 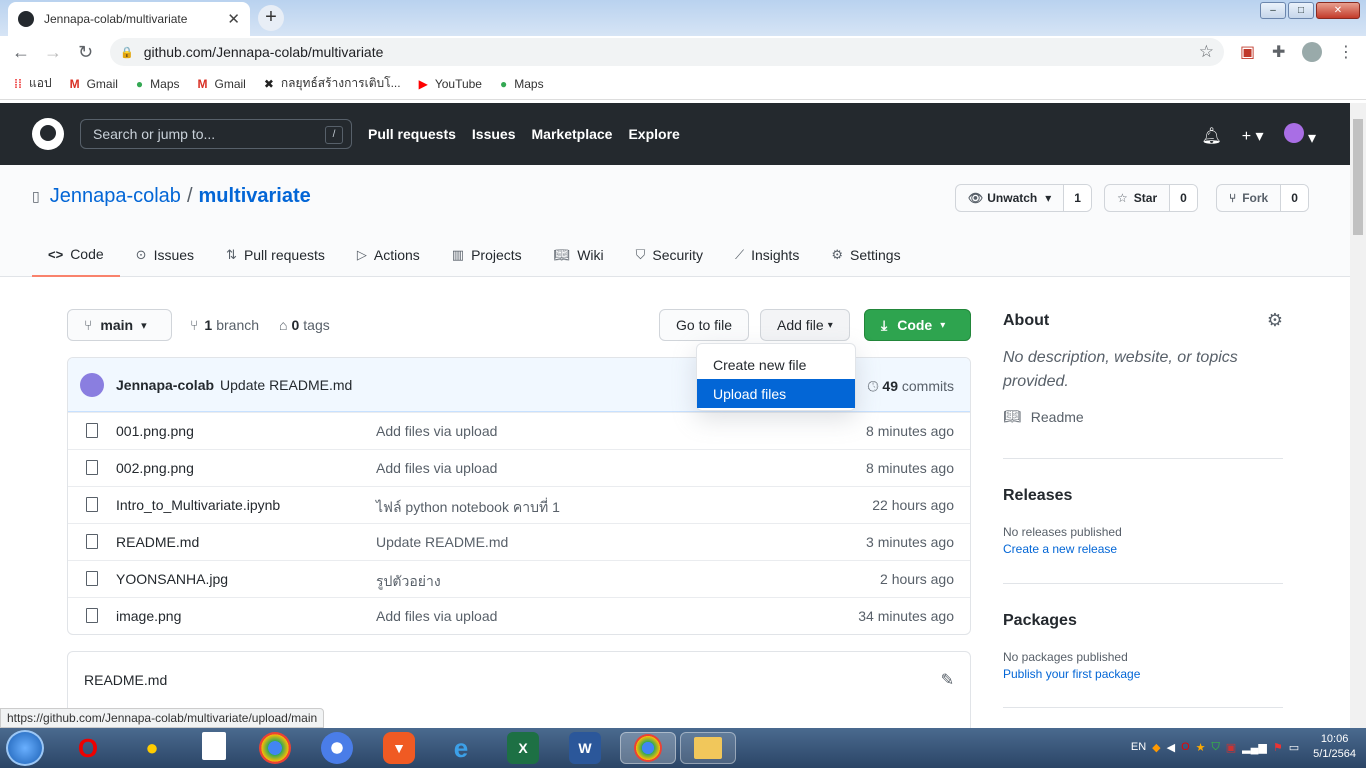 What do you see at coordinates (579, 255) in the screenshot?
I see `tab-wiki: 📖︎ Wiki` at bounding box center [579, 255].